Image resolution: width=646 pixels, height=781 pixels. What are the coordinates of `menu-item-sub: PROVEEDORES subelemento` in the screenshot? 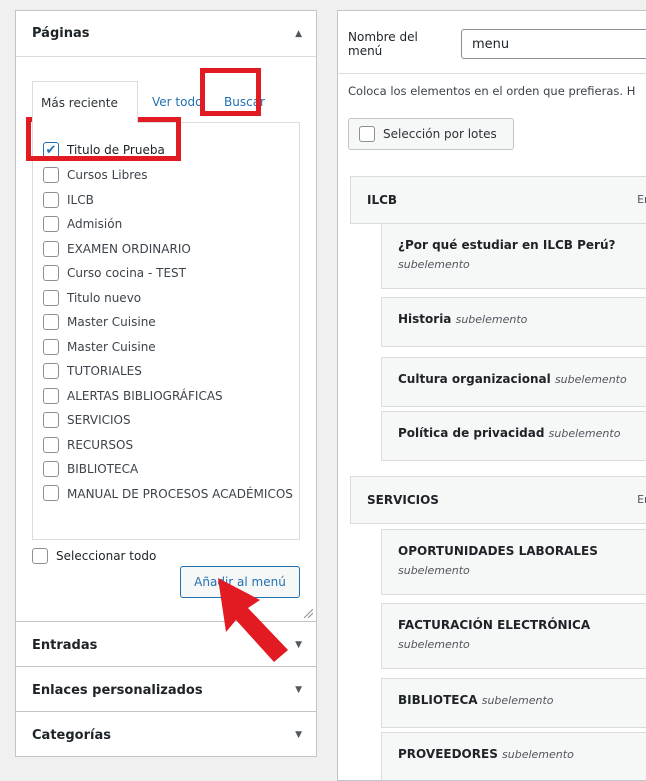 It's located at (513, 756).